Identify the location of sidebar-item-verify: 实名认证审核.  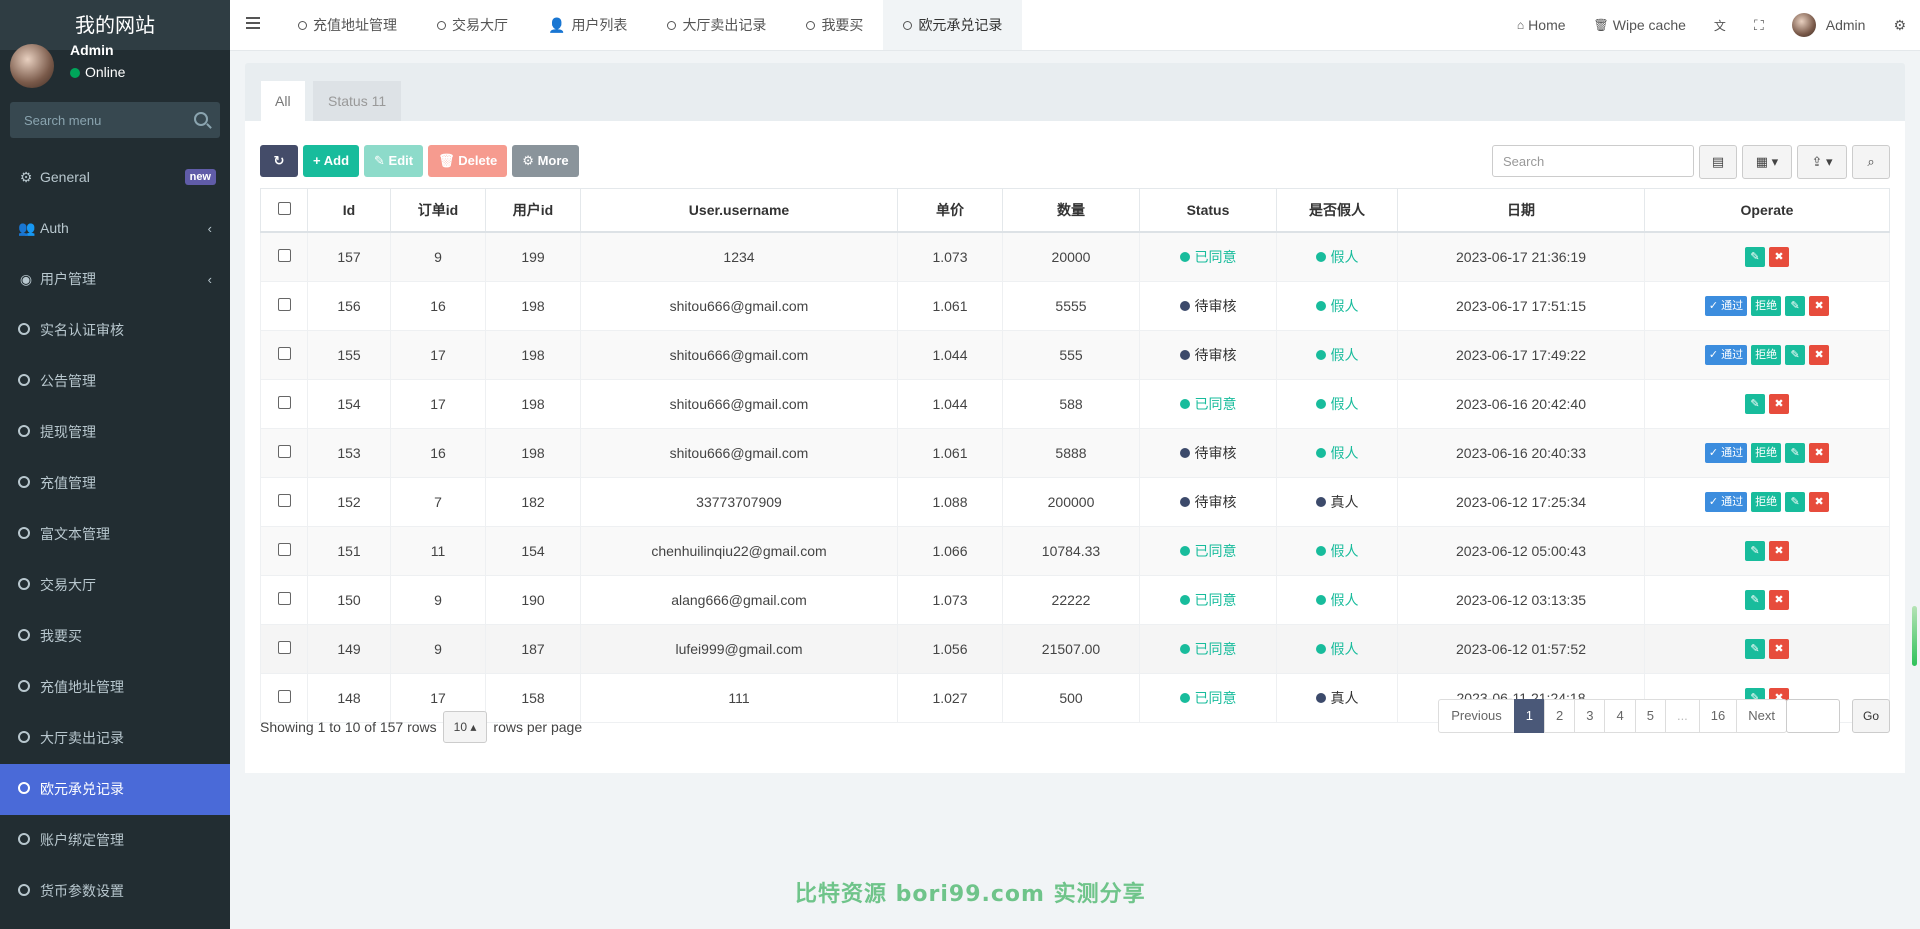
(115, 330).